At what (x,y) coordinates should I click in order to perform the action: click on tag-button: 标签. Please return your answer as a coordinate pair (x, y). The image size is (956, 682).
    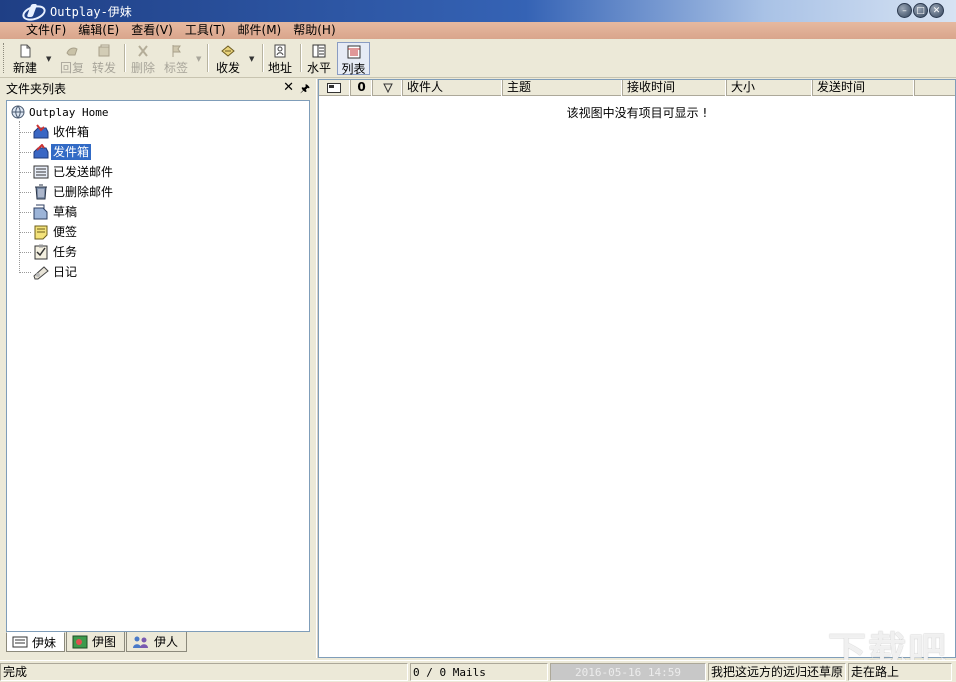
    Looking at the image, I should click on (176, 58).